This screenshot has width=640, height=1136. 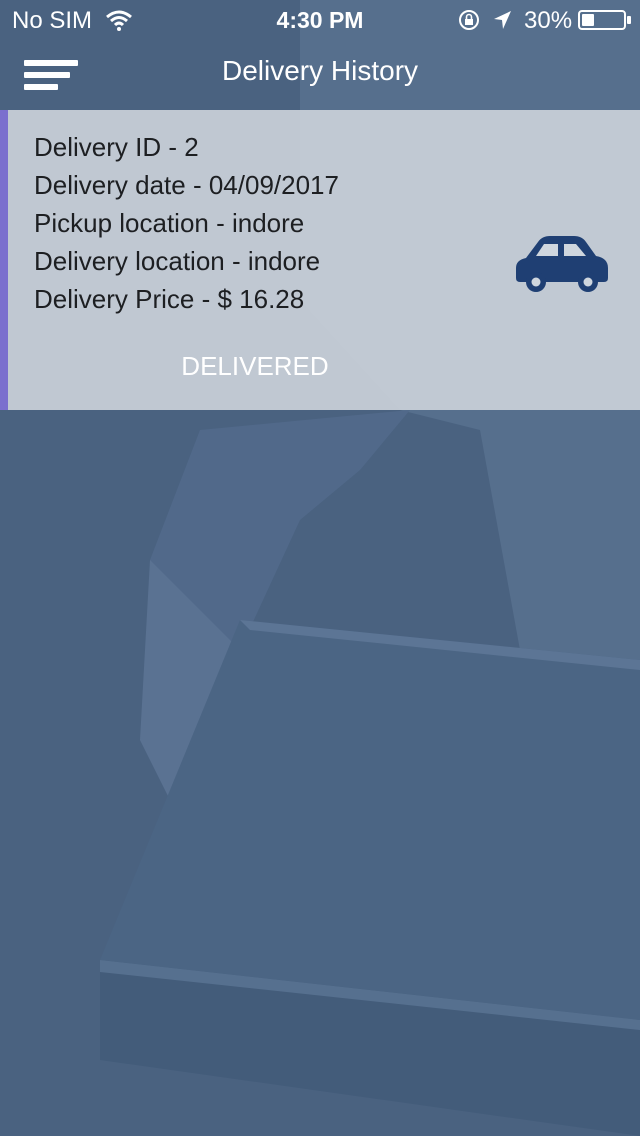 What do you see at coordinates (320, 70) in the screenshot?
I see `page-title: Delivery History` at bounding box center [320, 70].